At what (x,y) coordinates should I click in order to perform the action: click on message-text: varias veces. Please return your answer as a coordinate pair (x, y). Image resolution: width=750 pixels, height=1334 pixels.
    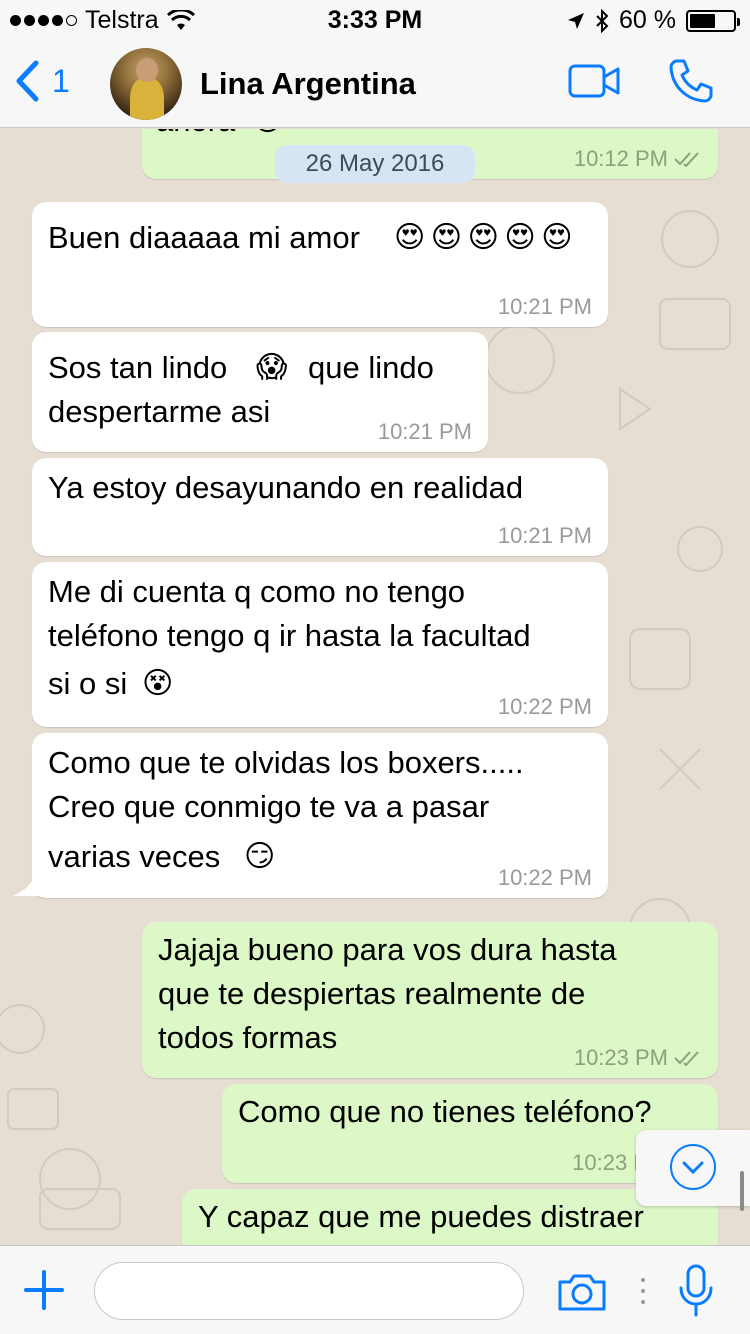
    Looking at the image, I should click on (134, 856).